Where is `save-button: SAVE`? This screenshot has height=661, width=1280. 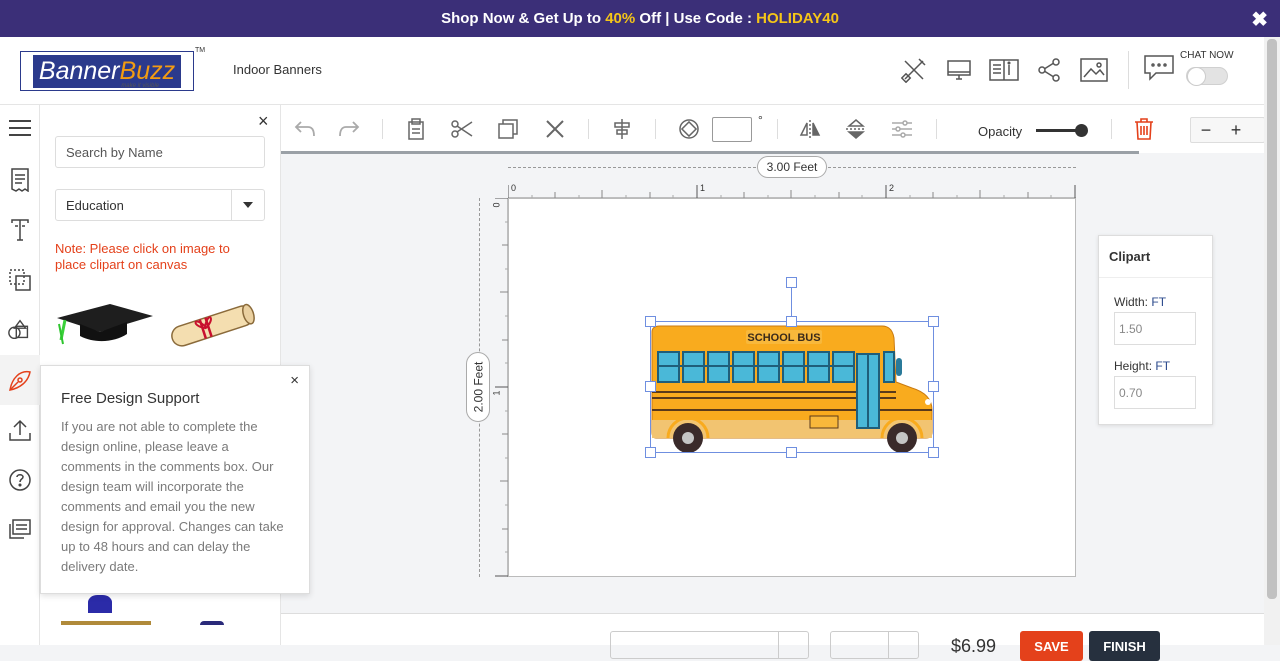
save-button: SAVE is located at coordinates (1051, 646).